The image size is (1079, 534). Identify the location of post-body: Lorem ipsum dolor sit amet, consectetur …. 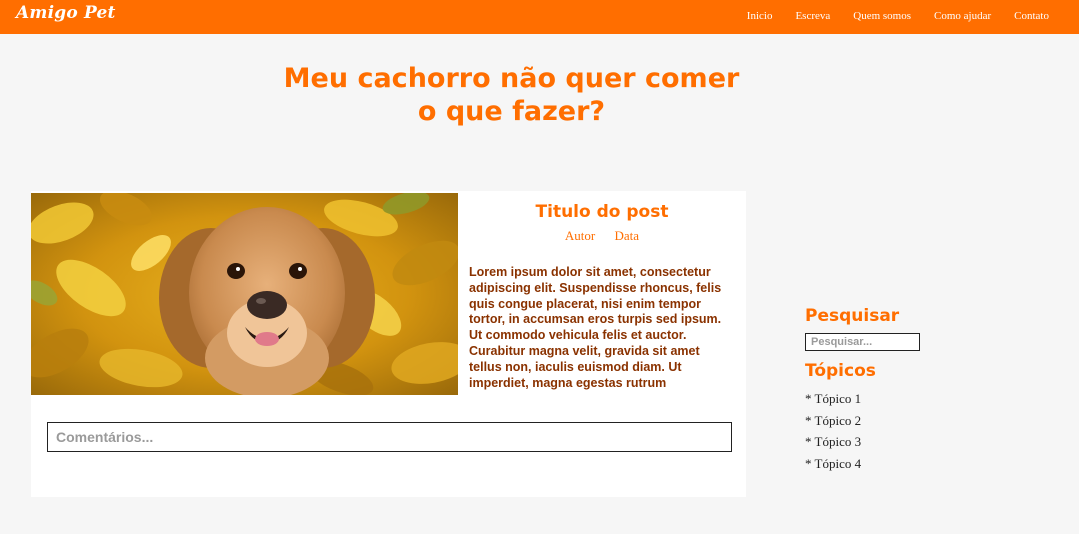
(595, 327).